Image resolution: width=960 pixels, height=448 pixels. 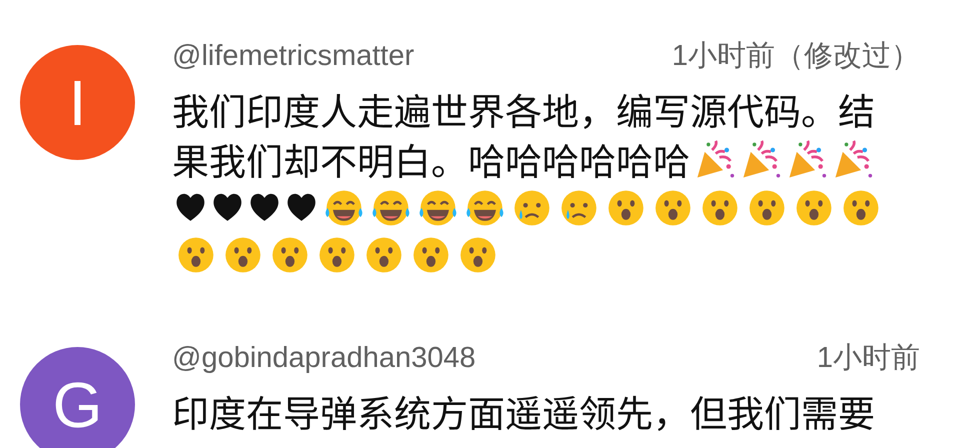 I want to click on comment-text: 印度在导弹系统方面遥遥领先，但我们需要, so click(x=523, y=411).